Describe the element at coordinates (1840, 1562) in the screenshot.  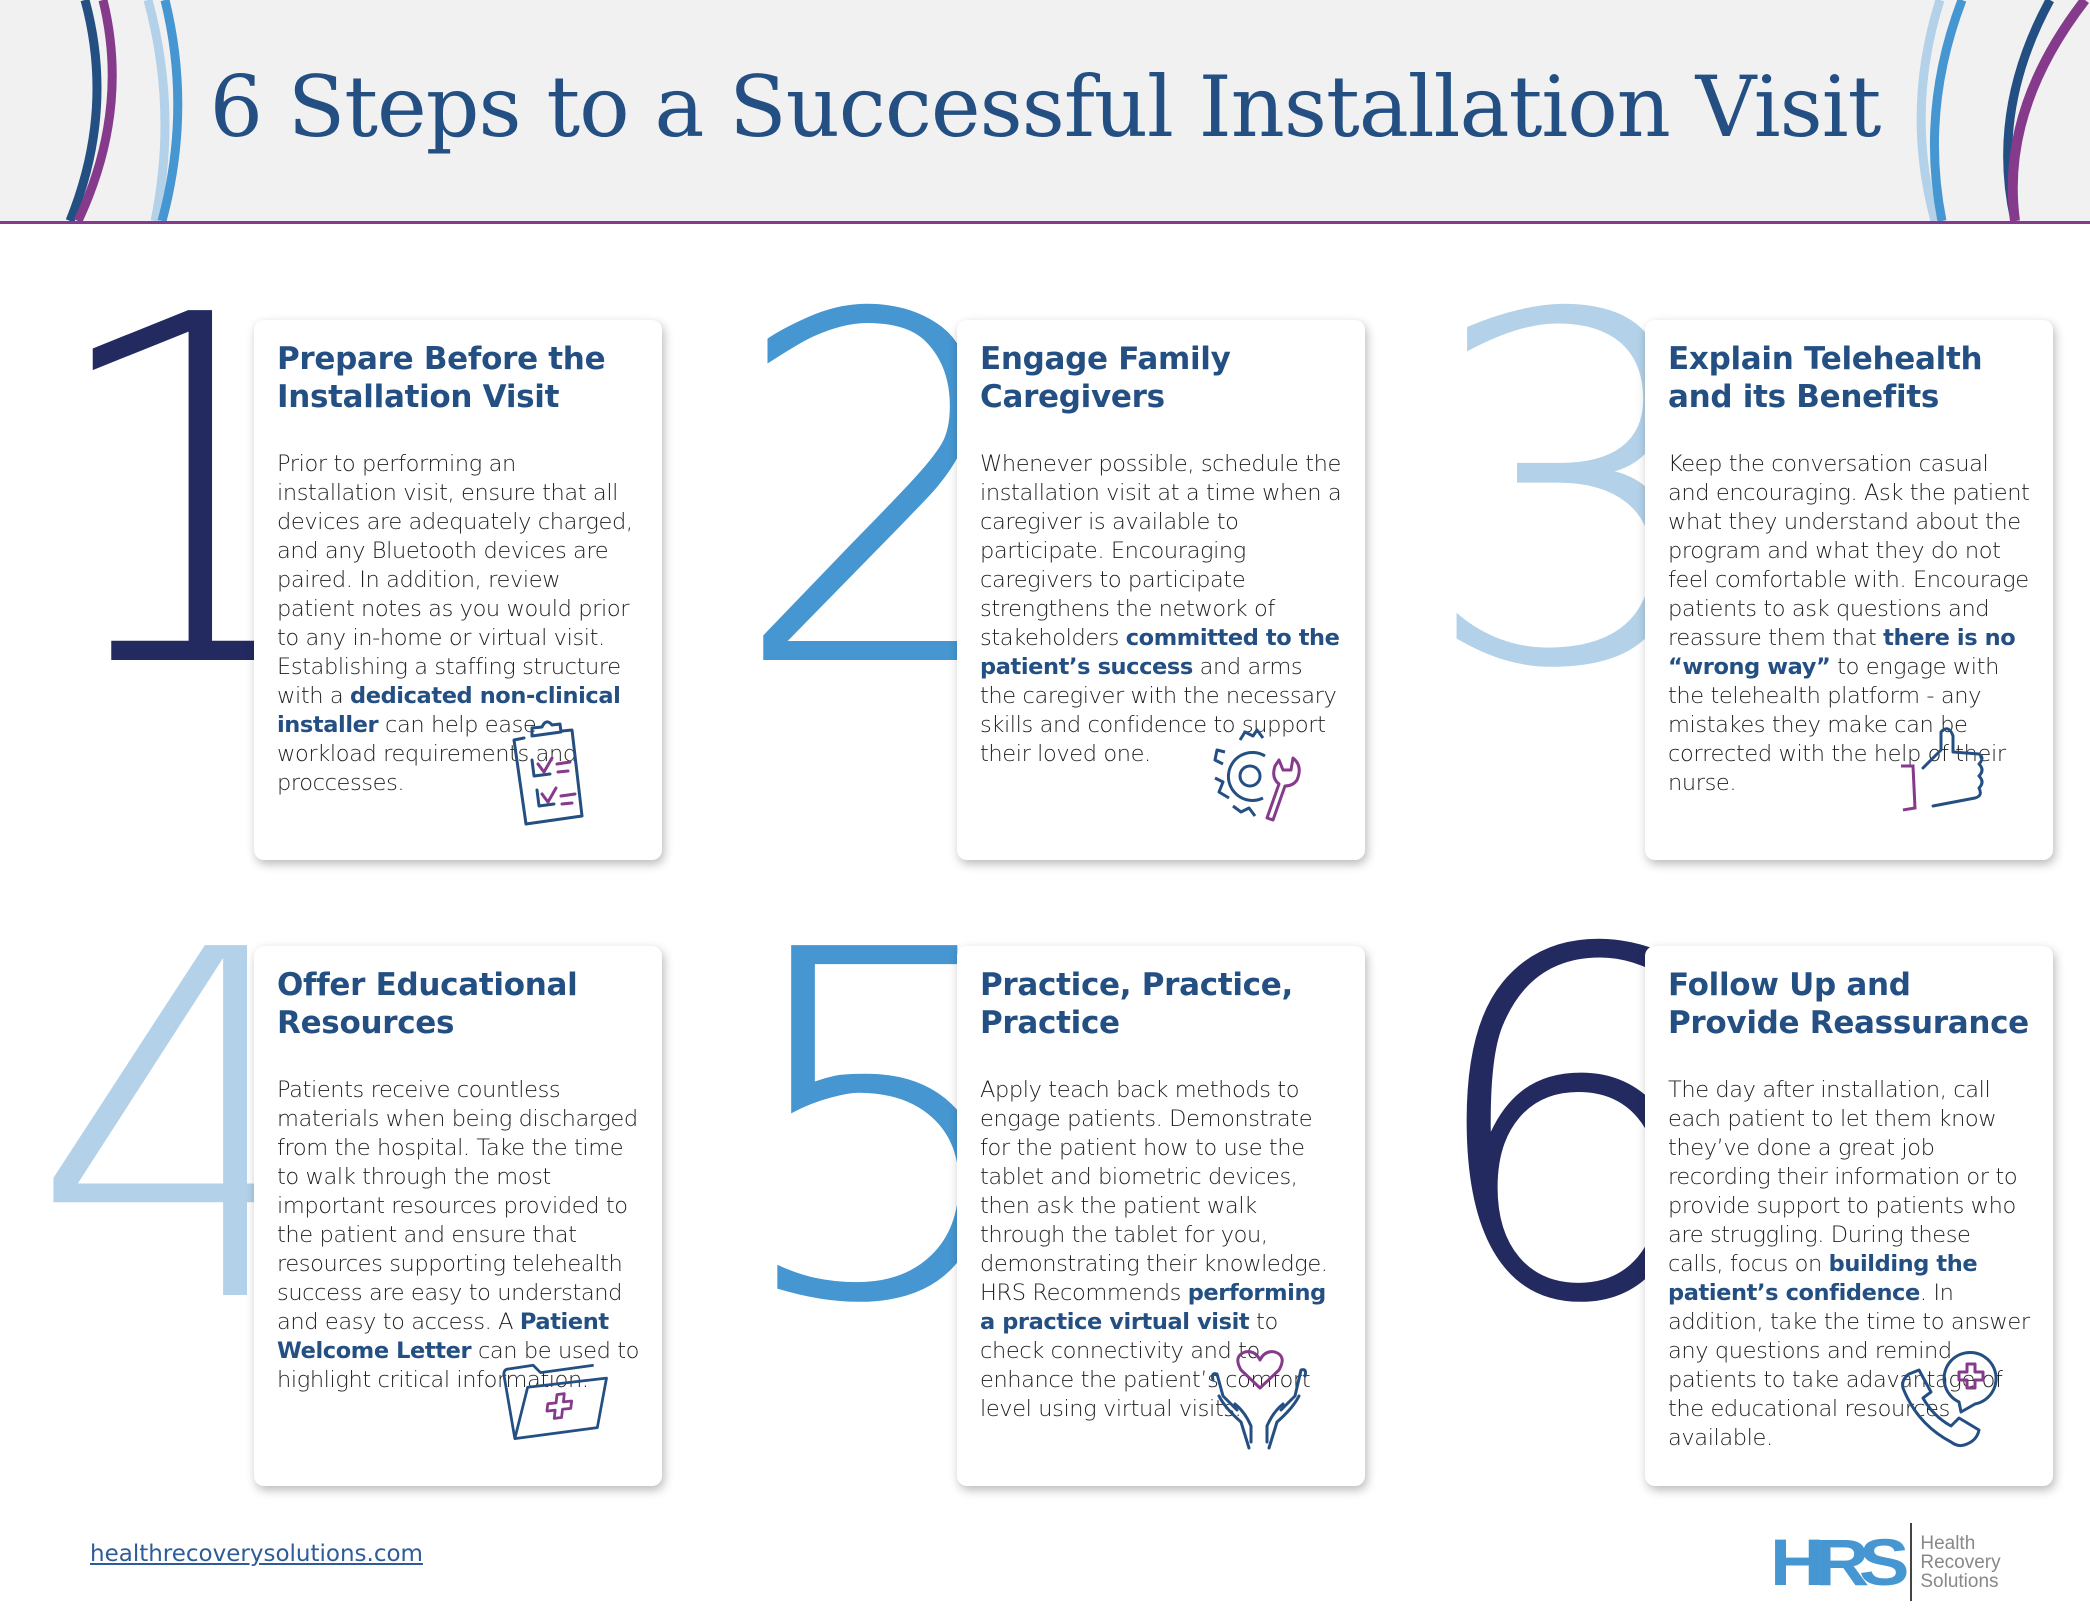
I see `logo-mark: HRS` at that location.